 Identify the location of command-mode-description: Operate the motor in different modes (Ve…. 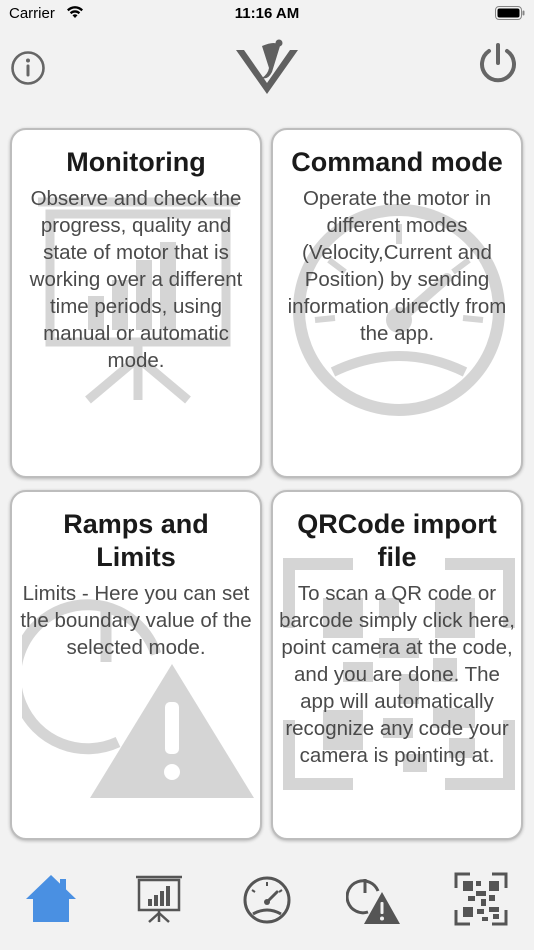
(397, 266).